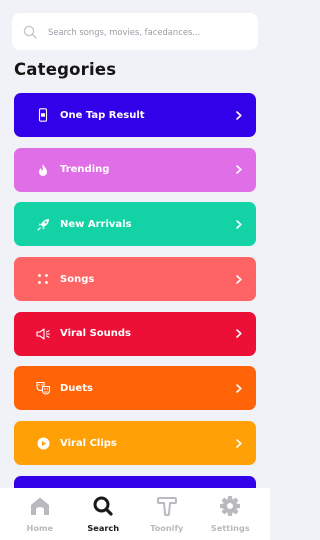 This screenshot has width=320, height=540. Describe the element at coordinates (85, 170) in the screenshot. I see `category-label: Trending` at that location.